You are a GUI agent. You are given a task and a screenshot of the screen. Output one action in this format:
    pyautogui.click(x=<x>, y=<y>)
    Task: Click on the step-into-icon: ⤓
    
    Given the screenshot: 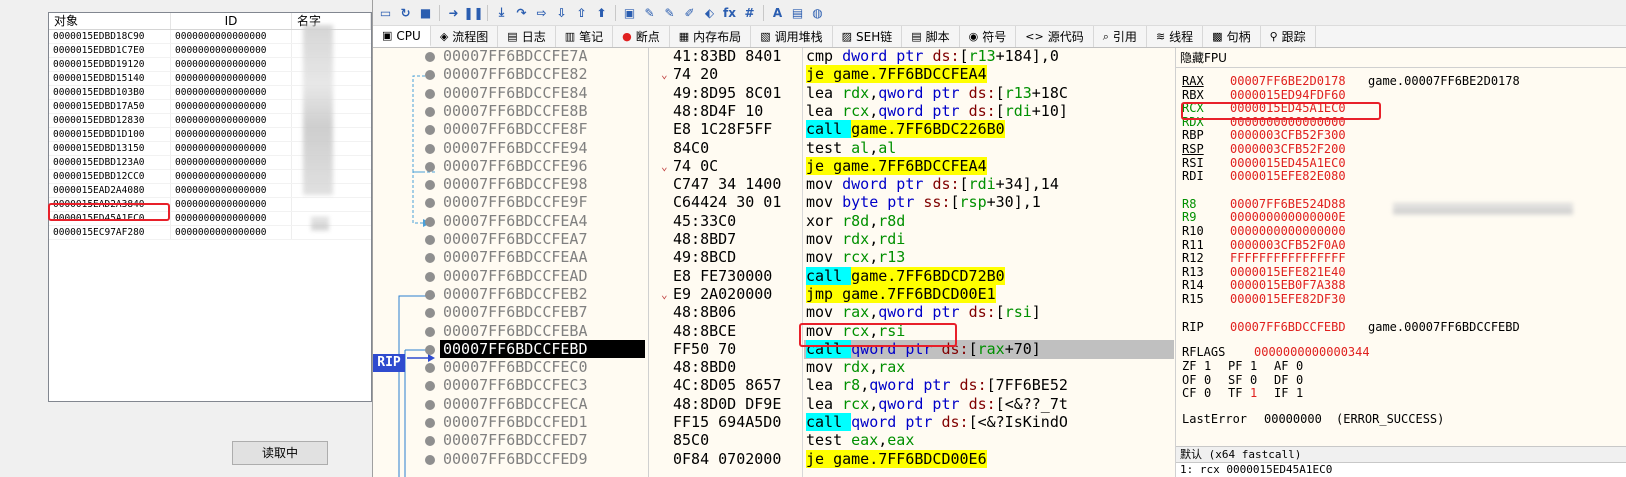 What is the action you would take?
    pyautogui.click(x=501, y=12)
    